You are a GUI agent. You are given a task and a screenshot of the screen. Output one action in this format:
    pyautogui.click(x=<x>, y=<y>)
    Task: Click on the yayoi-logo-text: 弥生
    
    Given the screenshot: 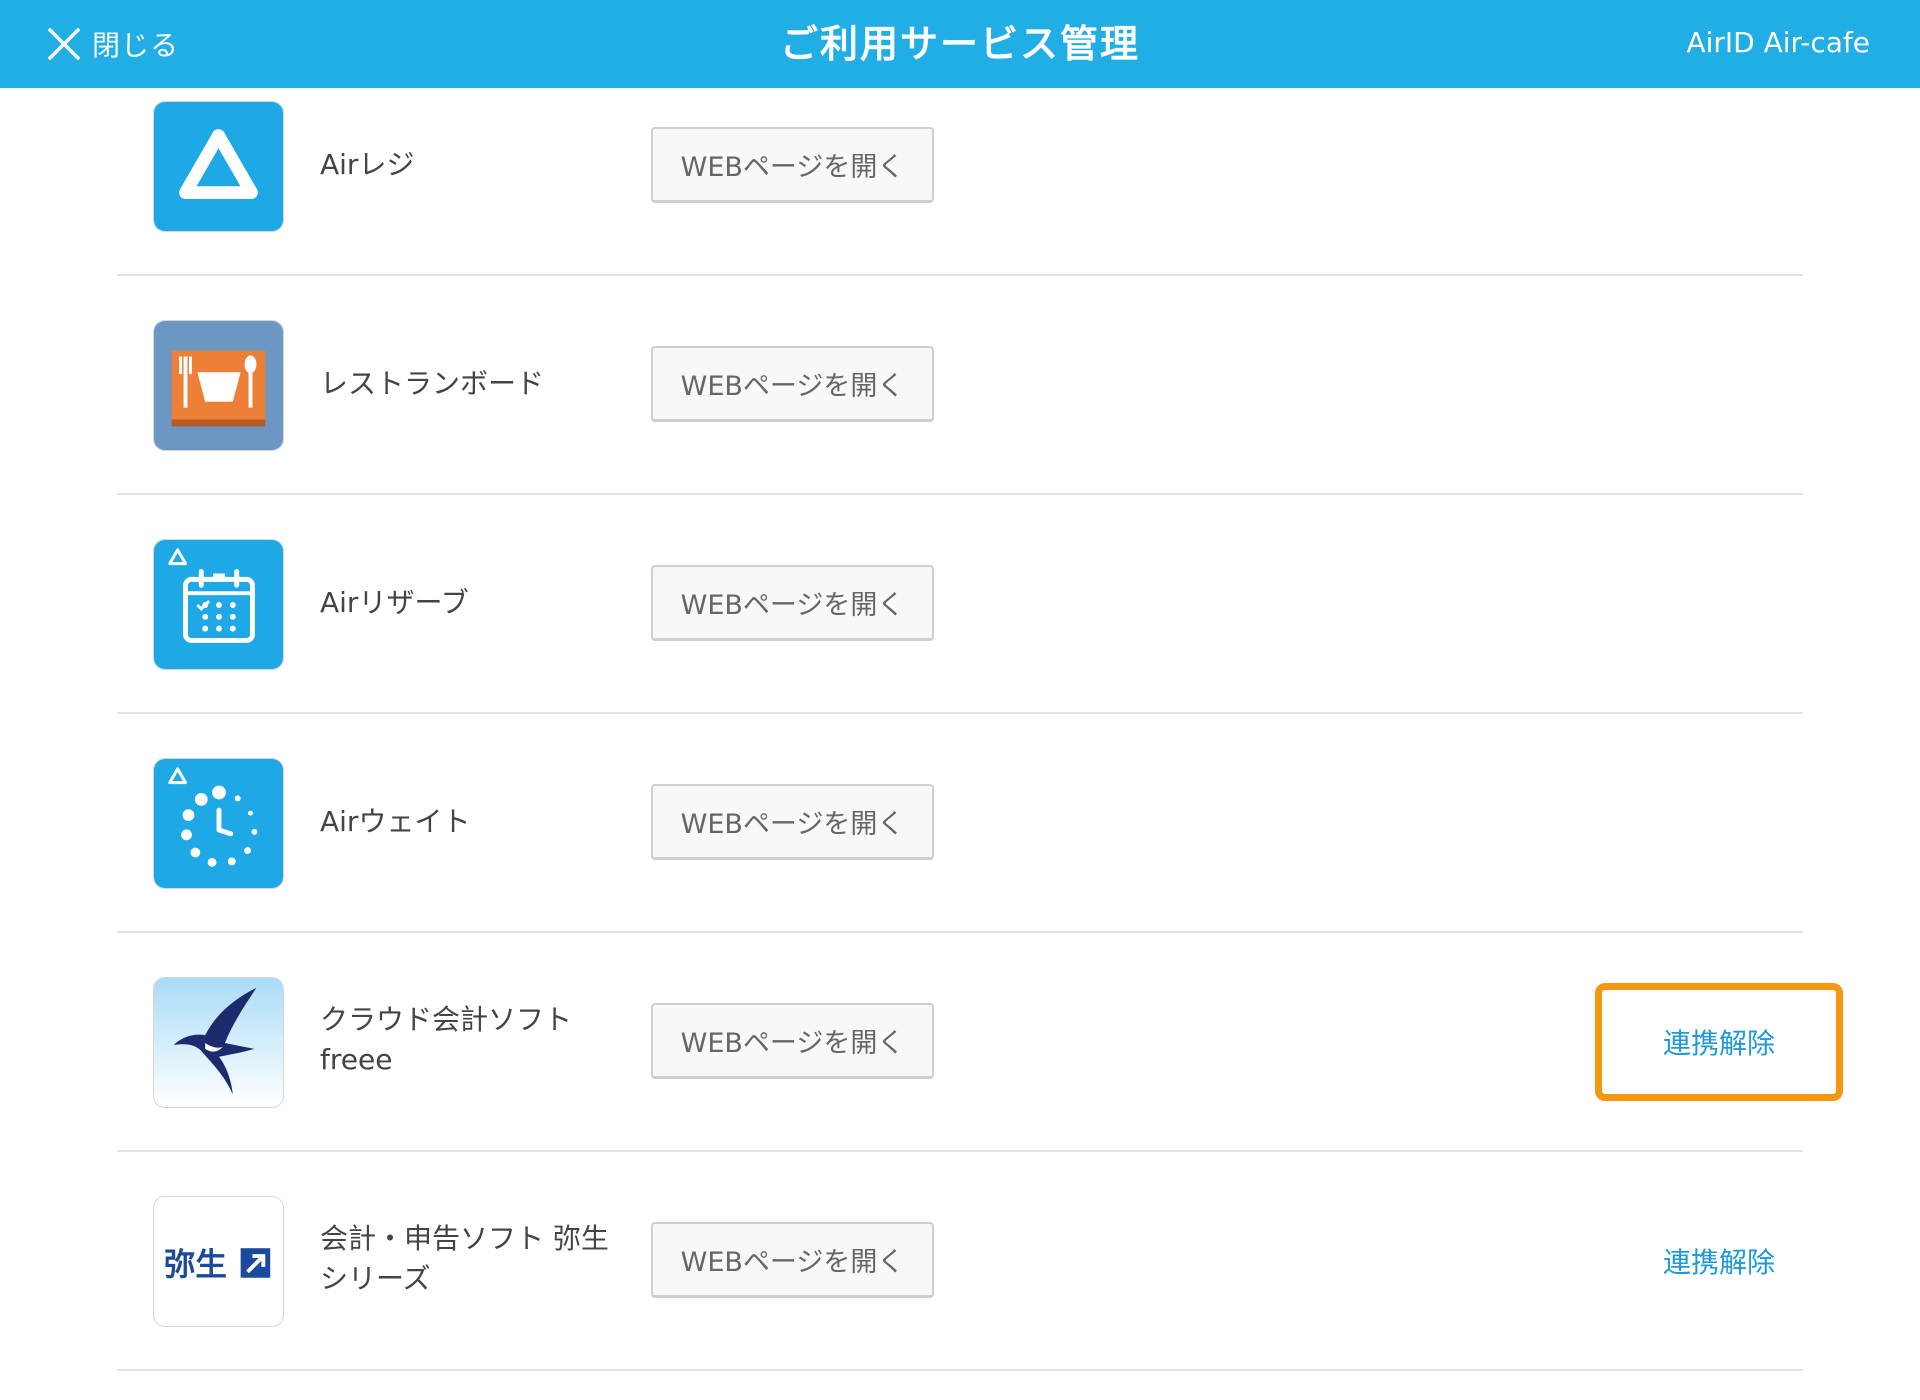 What is the action you would take?
    pyautogui.click(x=195, y=1265)
    